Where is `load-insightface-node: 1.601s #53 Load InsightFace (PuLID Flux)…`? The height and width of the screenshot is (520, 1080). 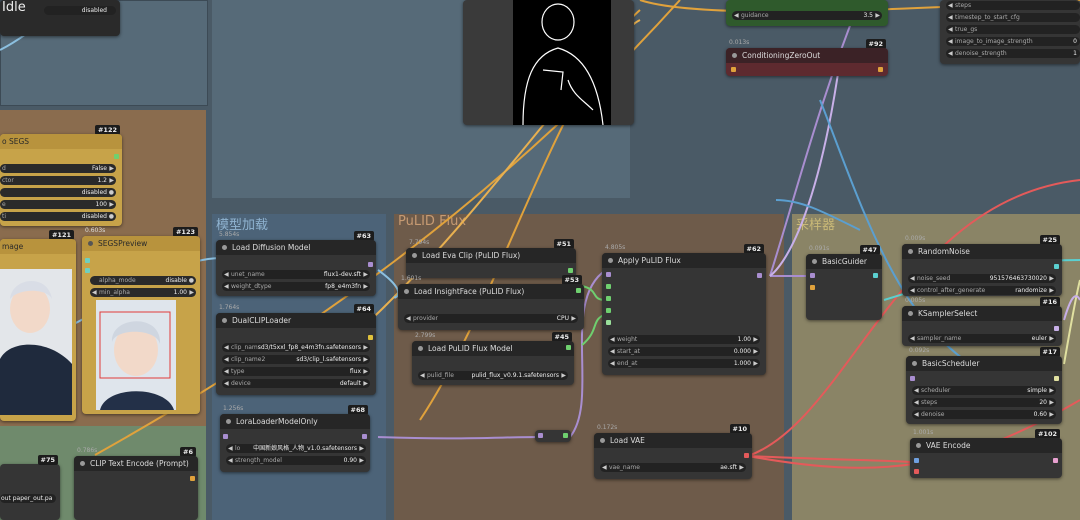
load-insightface-node: 1.601s #53 Load InsightFace (PuLID Flux)… is located at coordinates (491, 302).